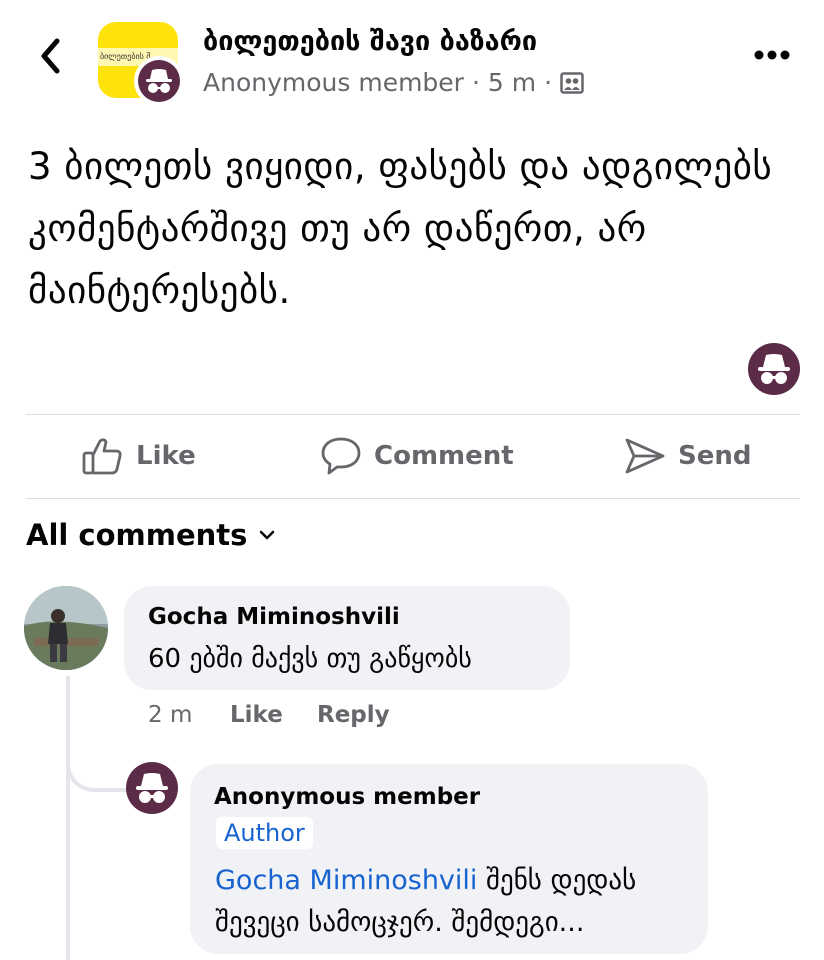 The width and height of the screenshot is (824, 960). I want to click on comments-filter: All comments, so click(150, 535).